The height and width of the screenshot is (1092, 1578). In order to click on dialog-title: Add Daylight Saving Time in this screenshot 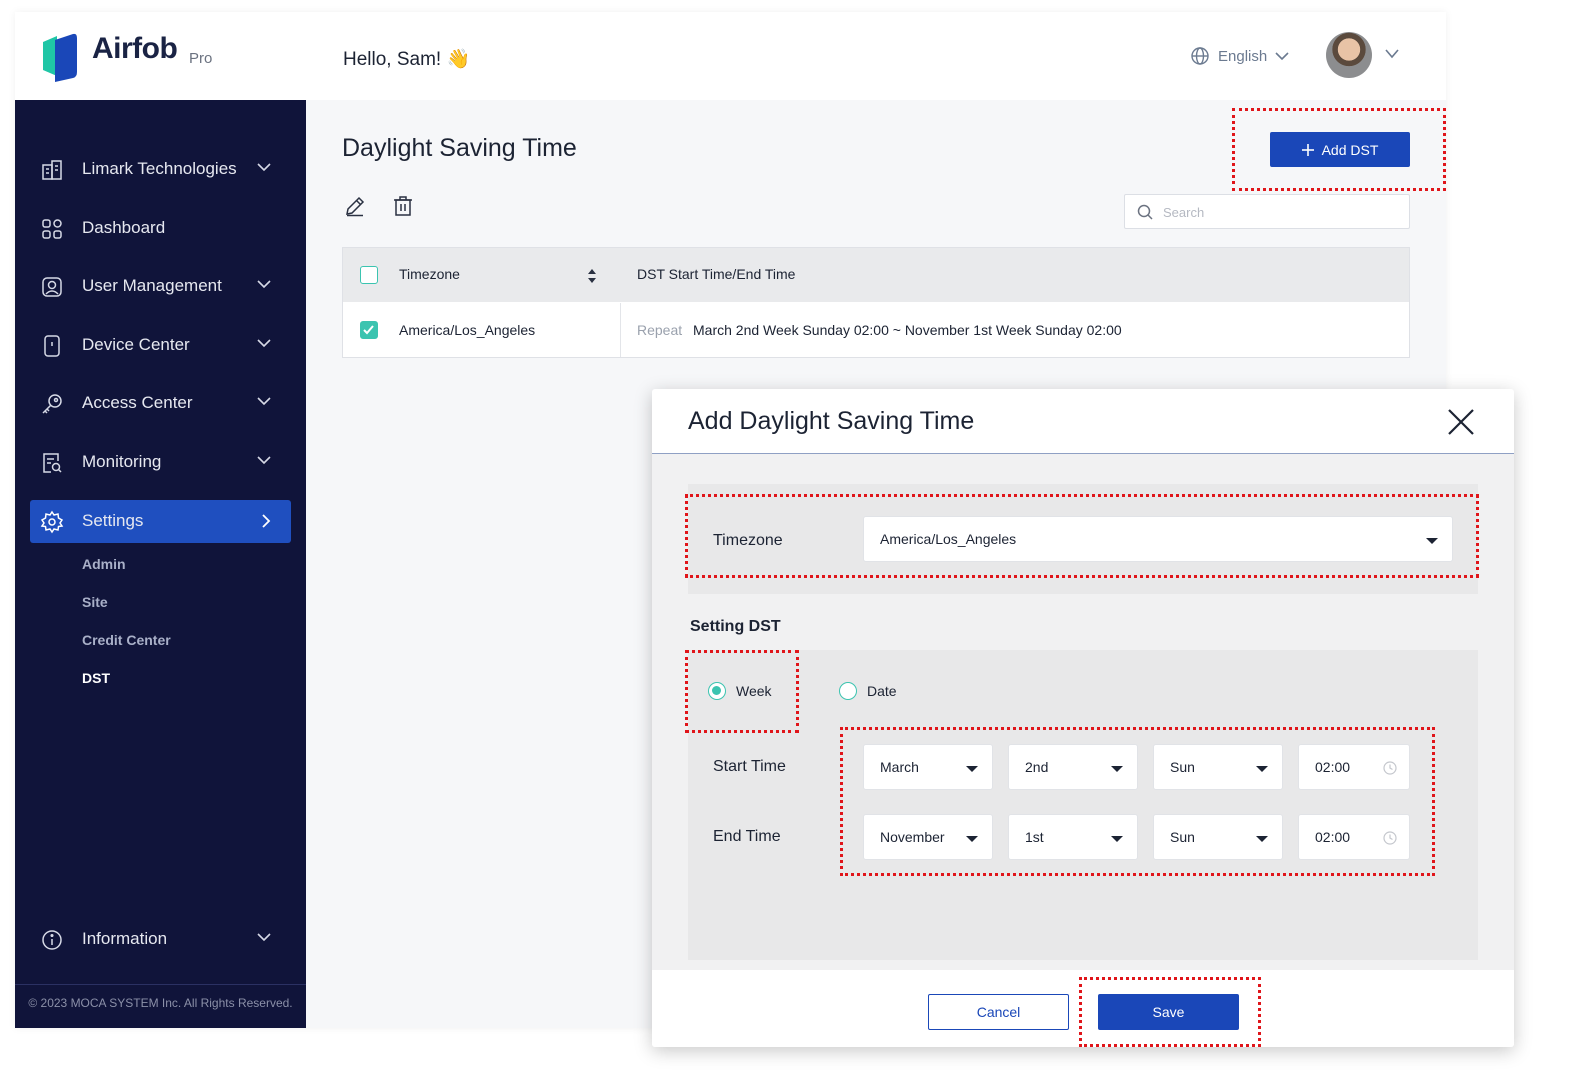, I will do `click(831, 421)`.